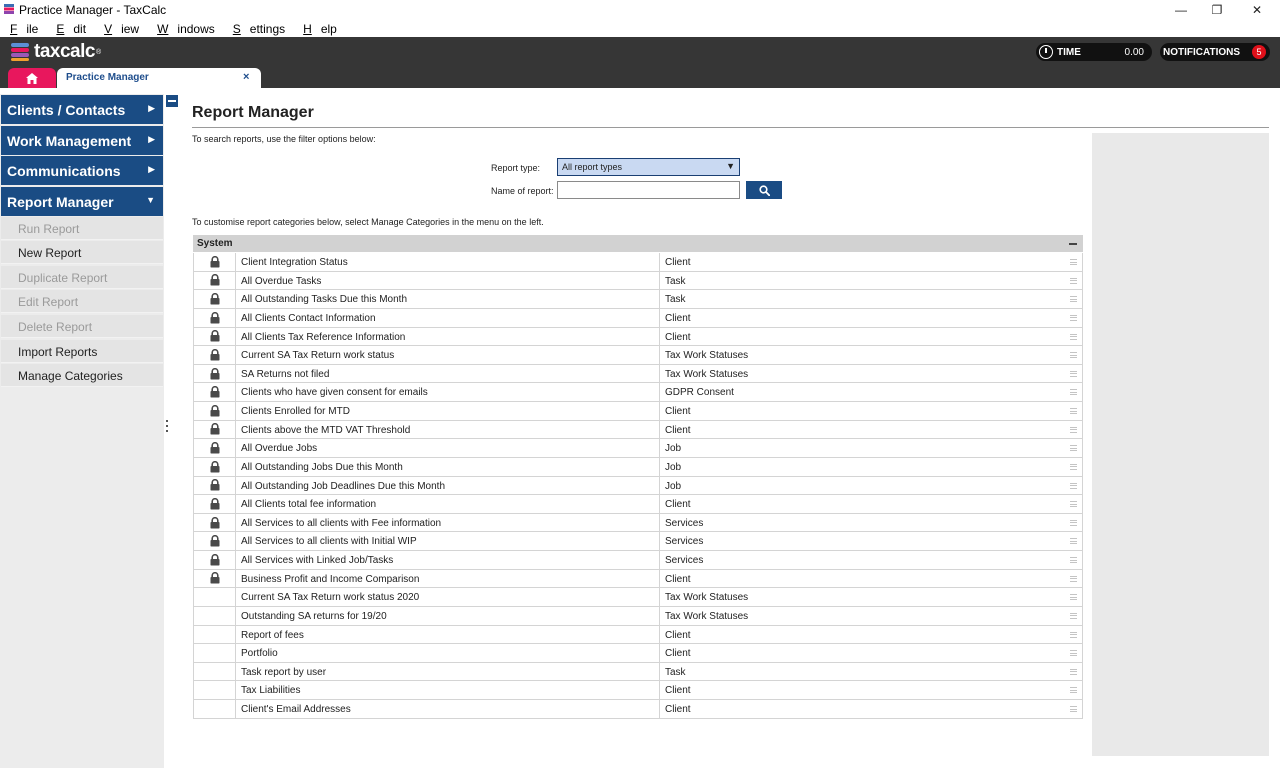 The width and height of the screenshot is (1280, 768). Describe the element at coordinates (159, 78) in the screenshot. I see `tab-practice-manager: Practice Manager ×` at that location.